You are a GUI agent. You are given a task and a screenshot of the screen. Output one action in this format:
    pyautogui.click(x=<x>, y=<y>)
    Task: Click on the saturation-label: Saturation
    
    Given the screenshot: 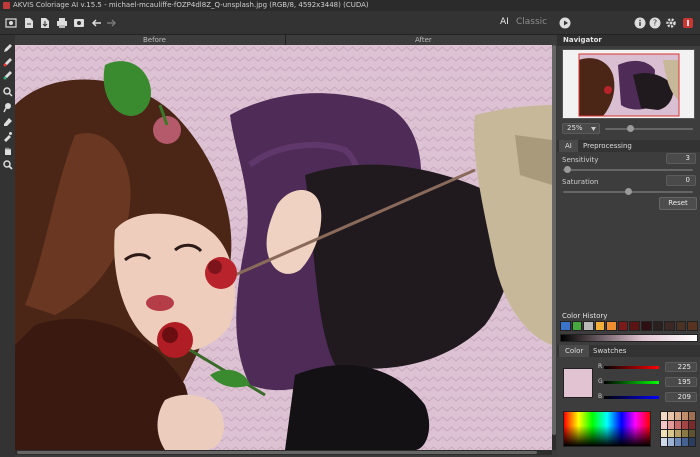 What is the action you would take?
    pyautogui.click(x=580, y=182)
    